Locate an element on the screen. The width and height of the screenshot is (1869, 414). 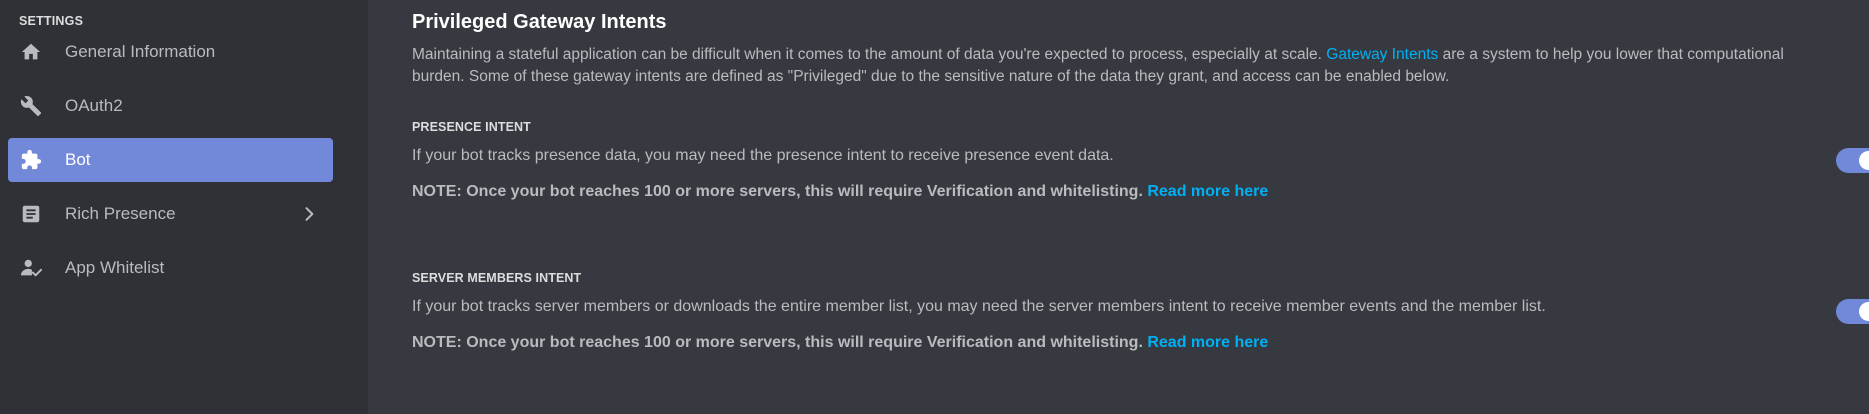
sidebar-item-label: General Information is located at coordinates (140, 51).